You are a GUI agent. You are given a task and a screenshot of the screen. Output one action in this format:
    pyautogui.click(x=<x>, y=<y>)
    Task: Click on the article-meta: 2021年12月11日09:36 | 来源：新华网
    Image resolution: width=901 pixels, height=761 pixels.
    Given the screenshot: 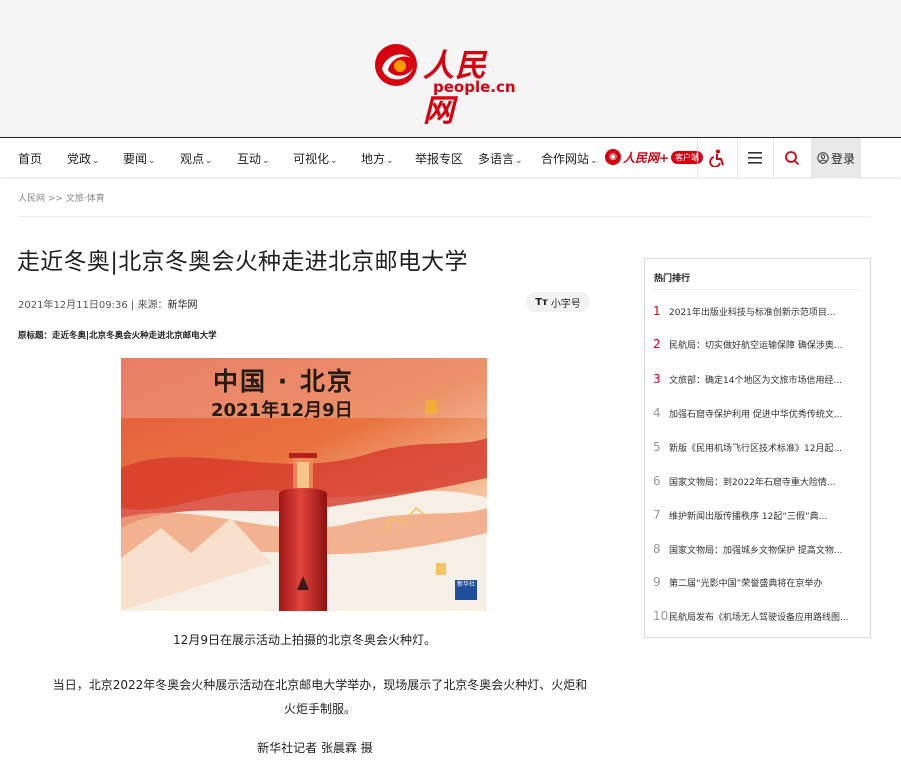 What is the action you would take?
    pyautogui.click(x=107, y=303)
    